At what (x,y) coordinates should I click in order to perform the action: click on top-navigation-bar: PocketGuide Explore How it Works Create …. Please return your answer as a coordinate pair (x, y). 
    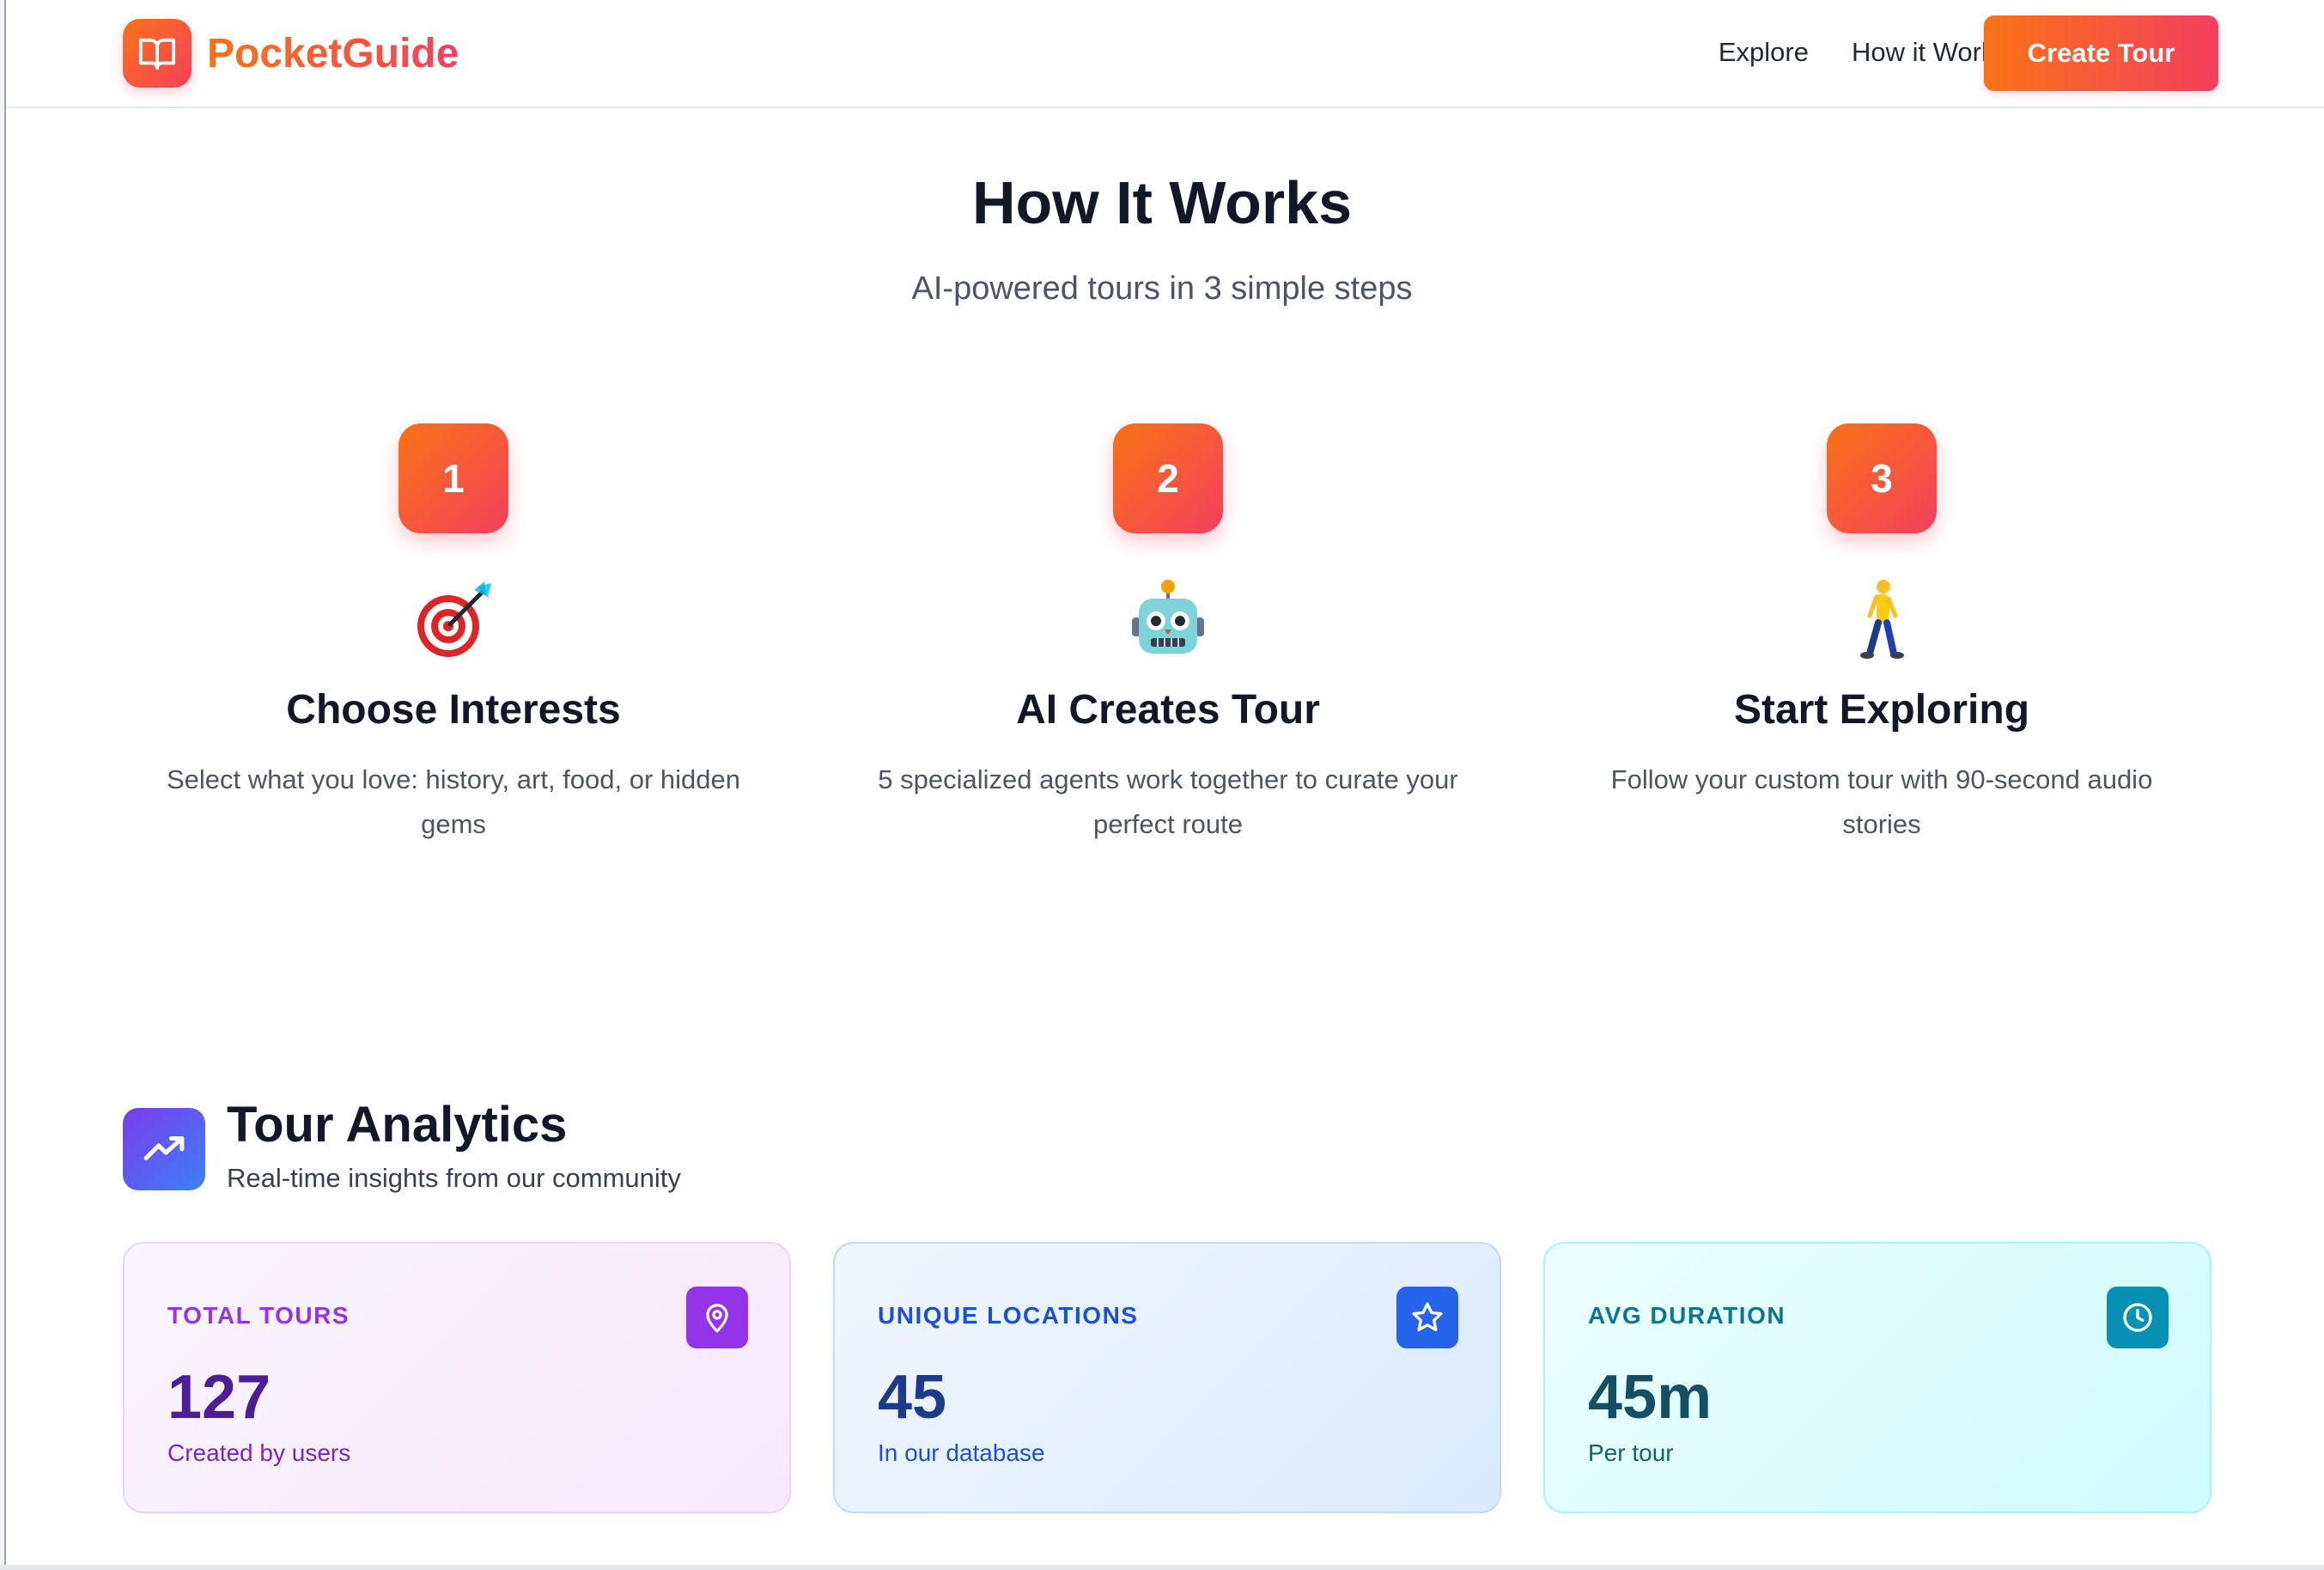
    Looking at the image, I should click on (1165, 54).